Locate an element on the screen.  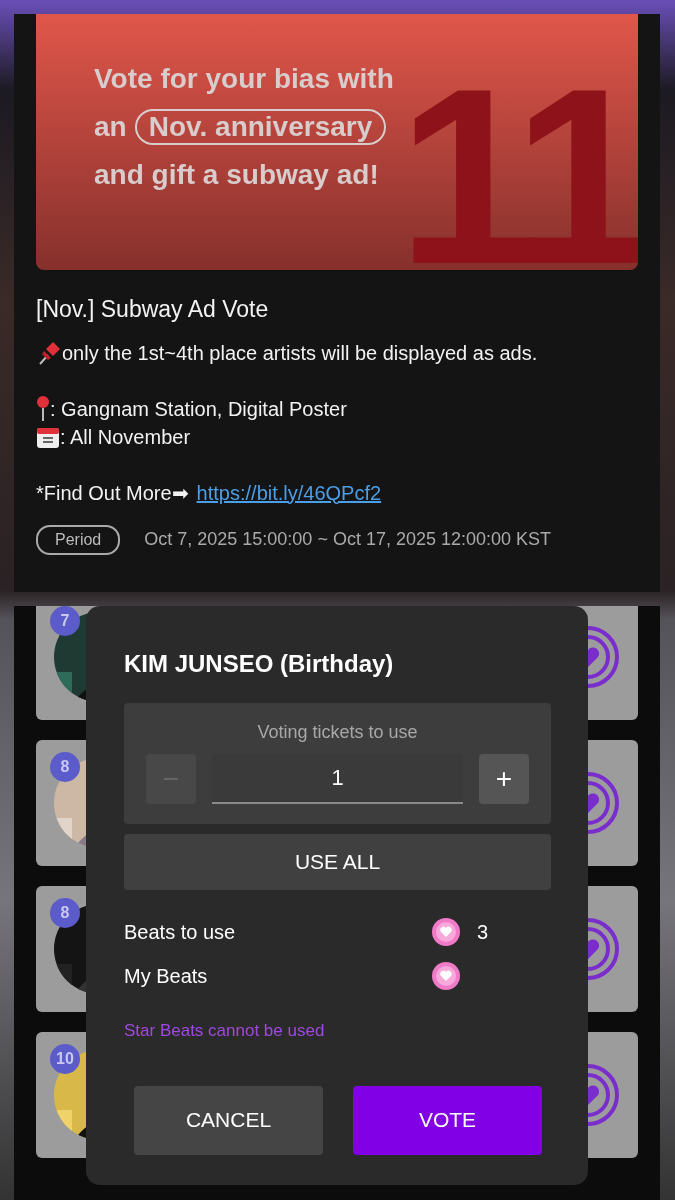
banner-headline: an is located at coordinates (110, 127).